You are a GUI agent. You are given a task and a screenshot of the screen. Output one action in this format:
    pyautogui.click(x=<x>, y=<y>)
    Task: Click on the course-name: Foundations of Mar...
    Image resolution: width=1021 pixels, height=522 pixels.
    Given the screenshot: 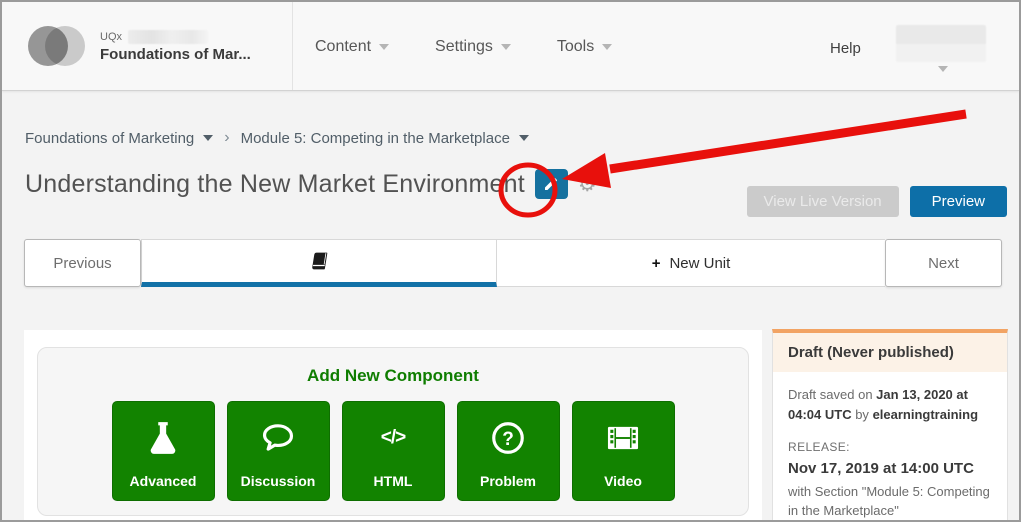 What is the action you would take?
    pyautogui.click(x=175, y=54)
    